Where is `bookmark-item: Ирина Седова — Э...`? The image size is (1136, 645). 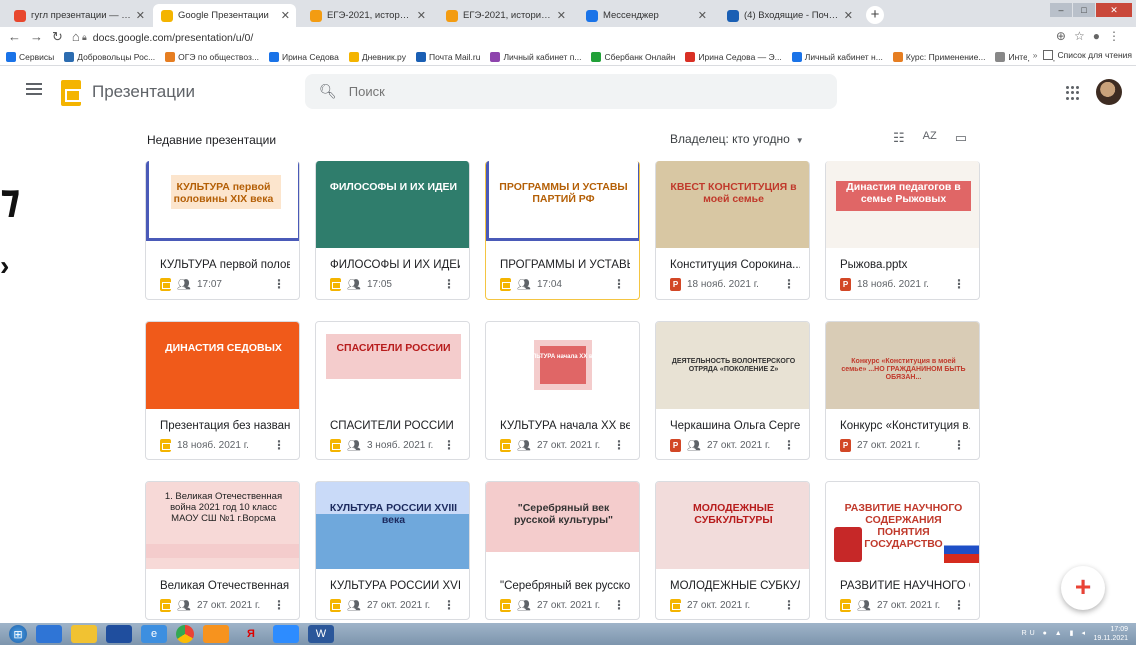
bookmark-item: Ирина Седова — Э... is located at coordinates (733, 56).